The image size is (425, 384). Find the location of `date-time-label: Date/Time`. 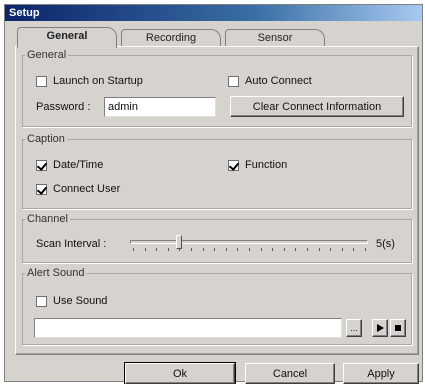

date-time-label: Date/Time is located at coordinates (78, 165).